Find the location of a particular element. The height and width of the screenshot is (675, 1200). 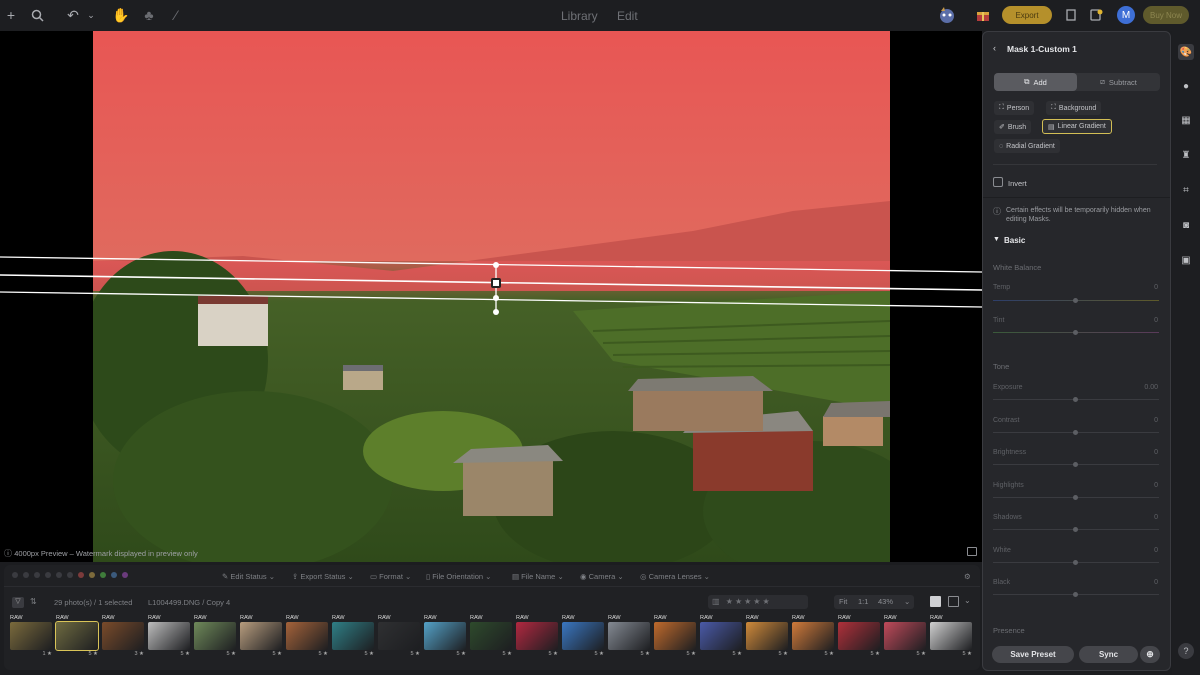

eraser-tool-icon: ⁄ is located at coordinates (176, 15).